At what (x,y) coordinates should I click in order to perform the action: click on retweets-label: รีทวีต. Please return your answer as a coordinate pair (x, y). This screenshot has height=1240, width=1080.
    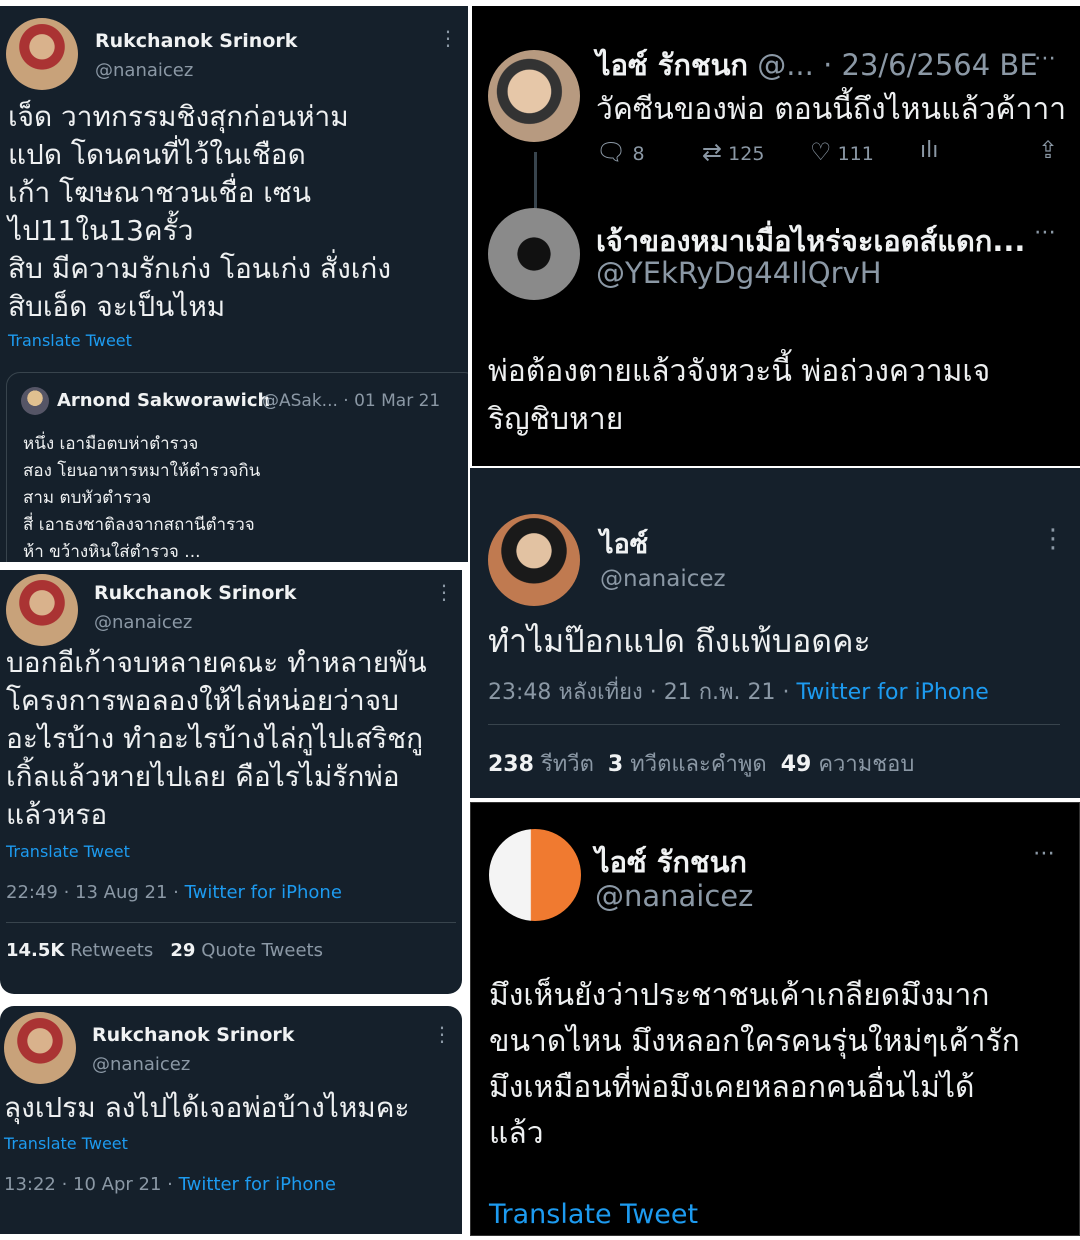
    Looking at the image, I should click on (567, 764).